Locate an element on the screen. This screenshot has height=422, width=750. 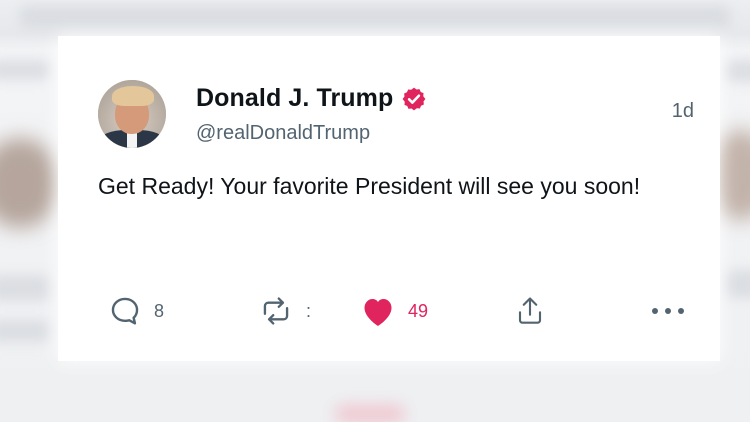
author-name-row: Donald J. Trump is located at coordinates (311, 98).